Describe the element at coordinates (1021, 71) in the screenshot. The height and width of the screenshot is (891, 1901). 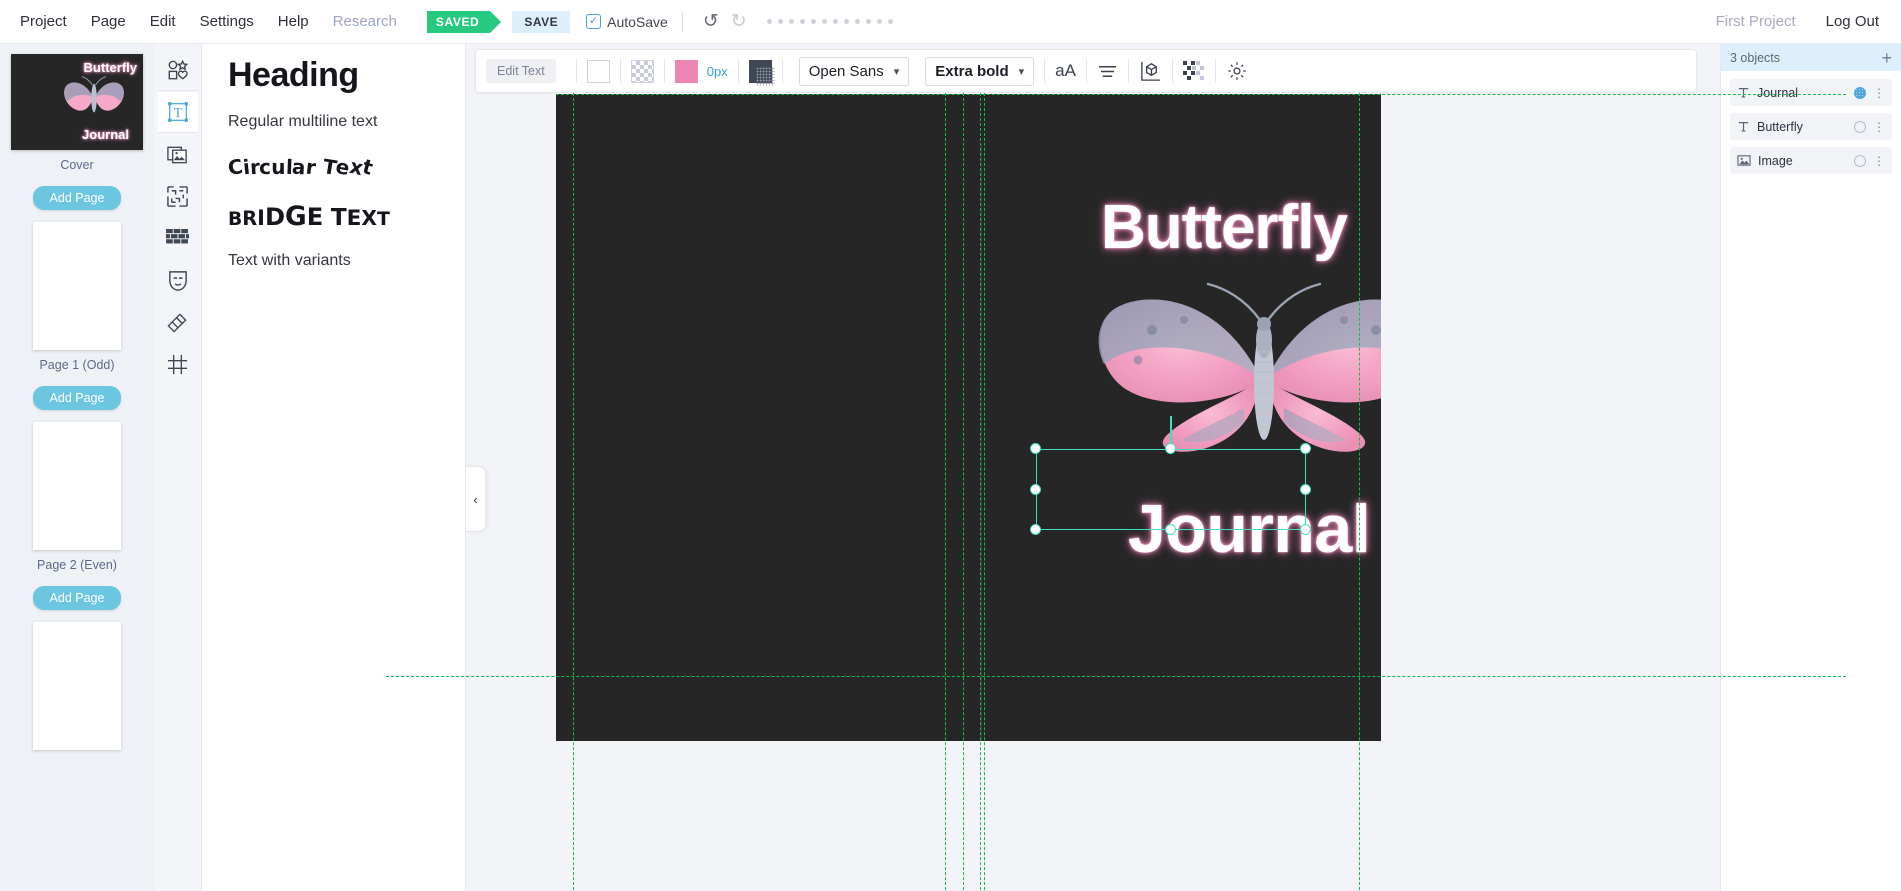
I see `chevron-down-icon: ▾` at that location.